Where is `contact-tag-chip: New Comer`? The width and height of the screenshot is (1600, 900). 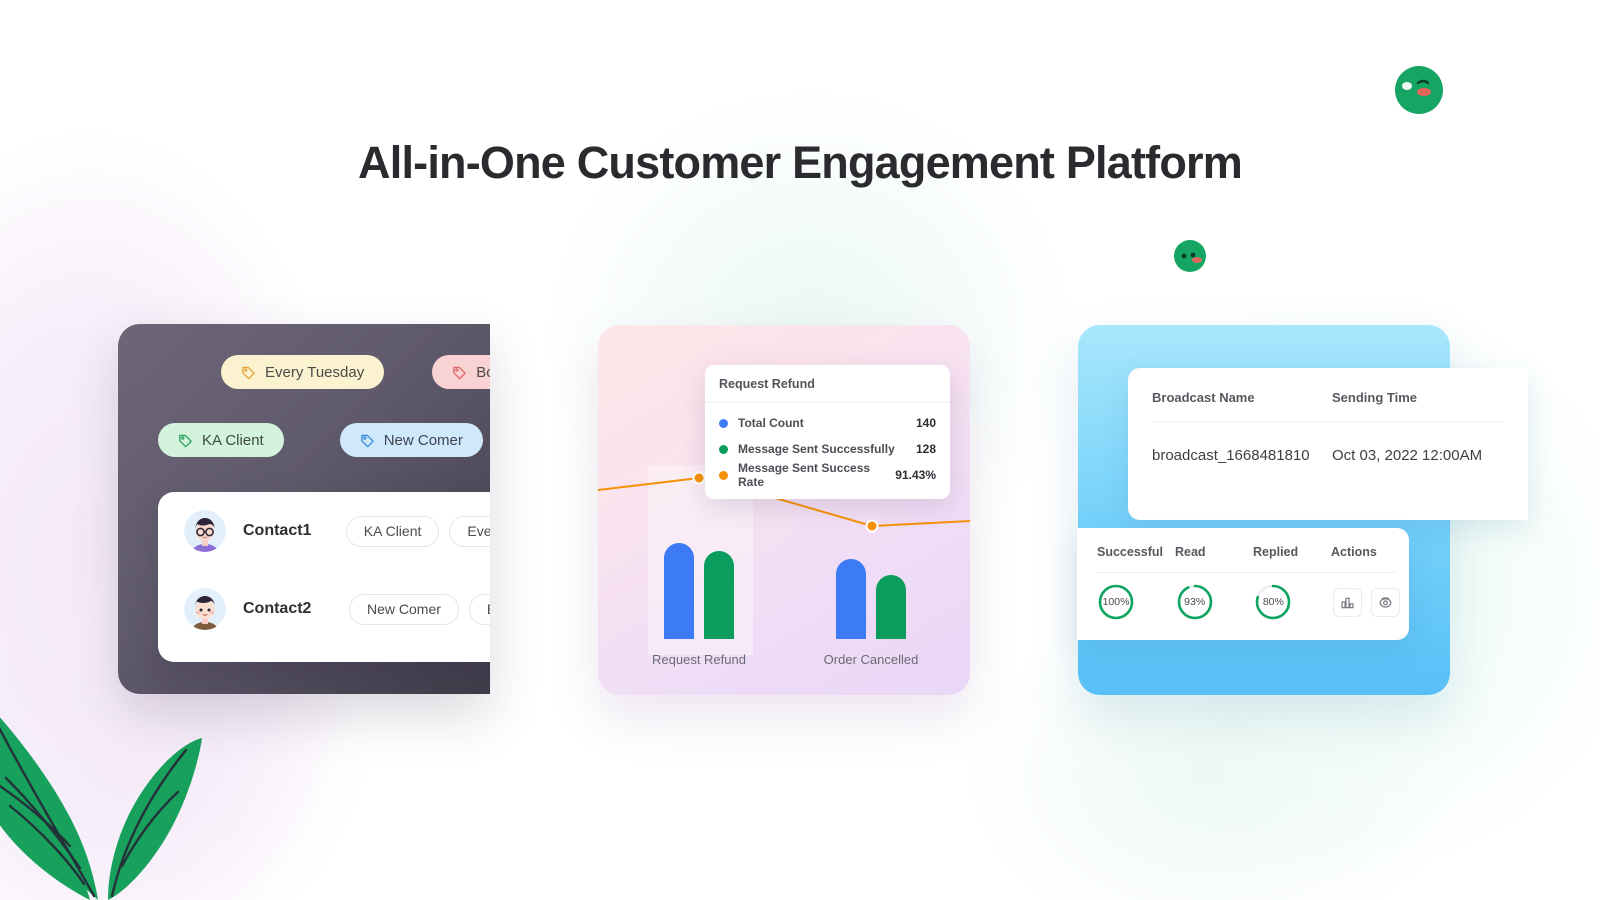
contact-tag-chip: New Comer is located at coordinates (404, 609).